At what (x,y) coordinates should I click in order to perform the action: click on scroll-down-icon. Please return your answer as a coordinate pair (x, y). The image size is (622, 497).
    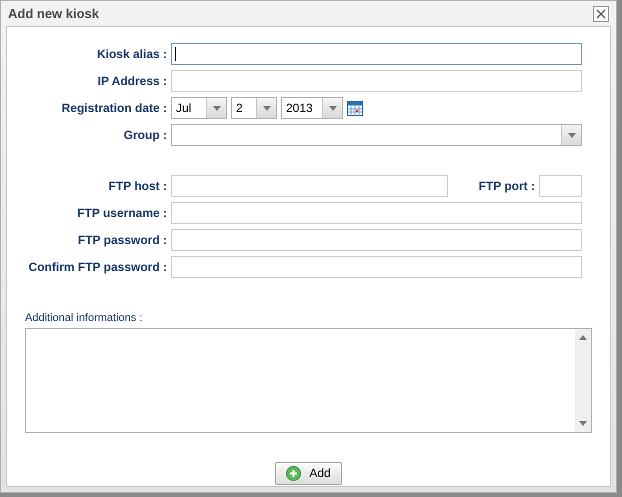
    Looking at the image, I should click on (583, 423).